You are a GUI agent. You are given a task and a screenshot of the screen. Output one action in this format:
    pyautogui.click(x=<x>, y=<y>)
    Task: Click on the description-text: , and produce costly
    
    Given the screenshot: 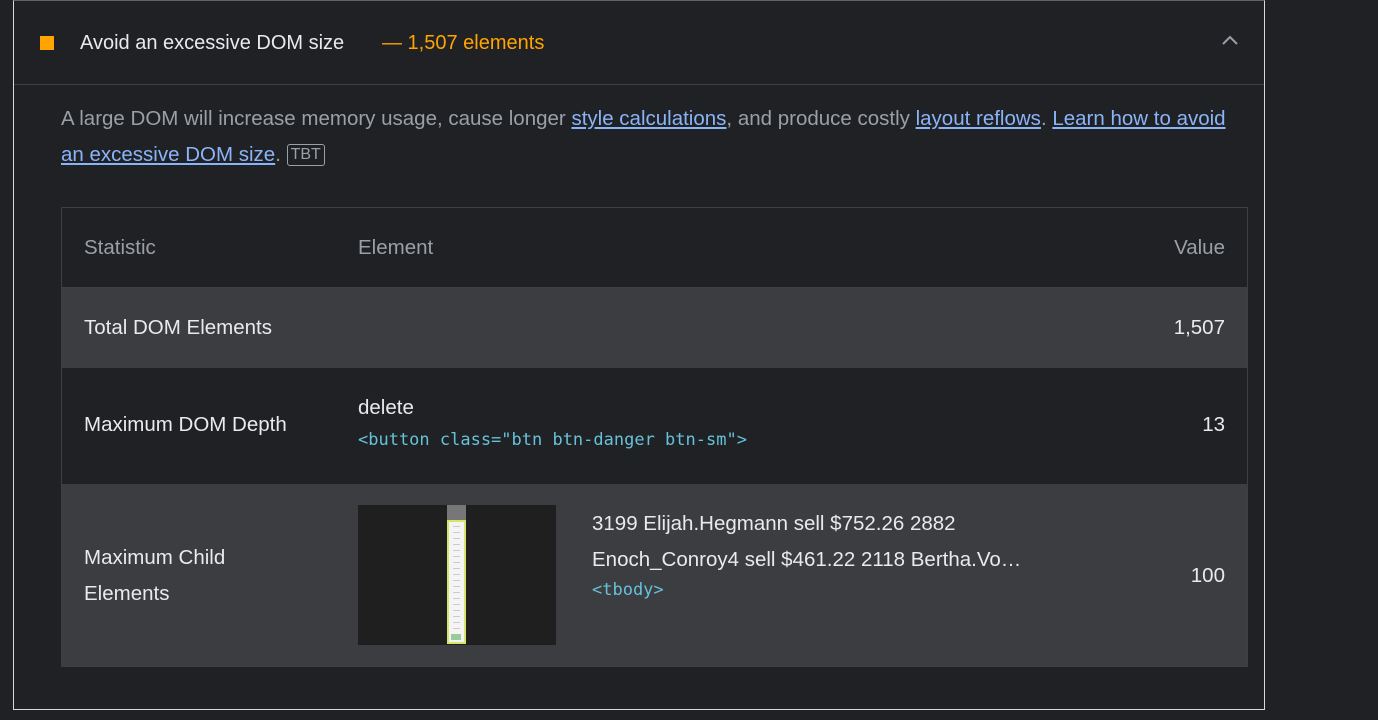 What is the action you would take?
    pyautogui.click(x=821, y=118)
    